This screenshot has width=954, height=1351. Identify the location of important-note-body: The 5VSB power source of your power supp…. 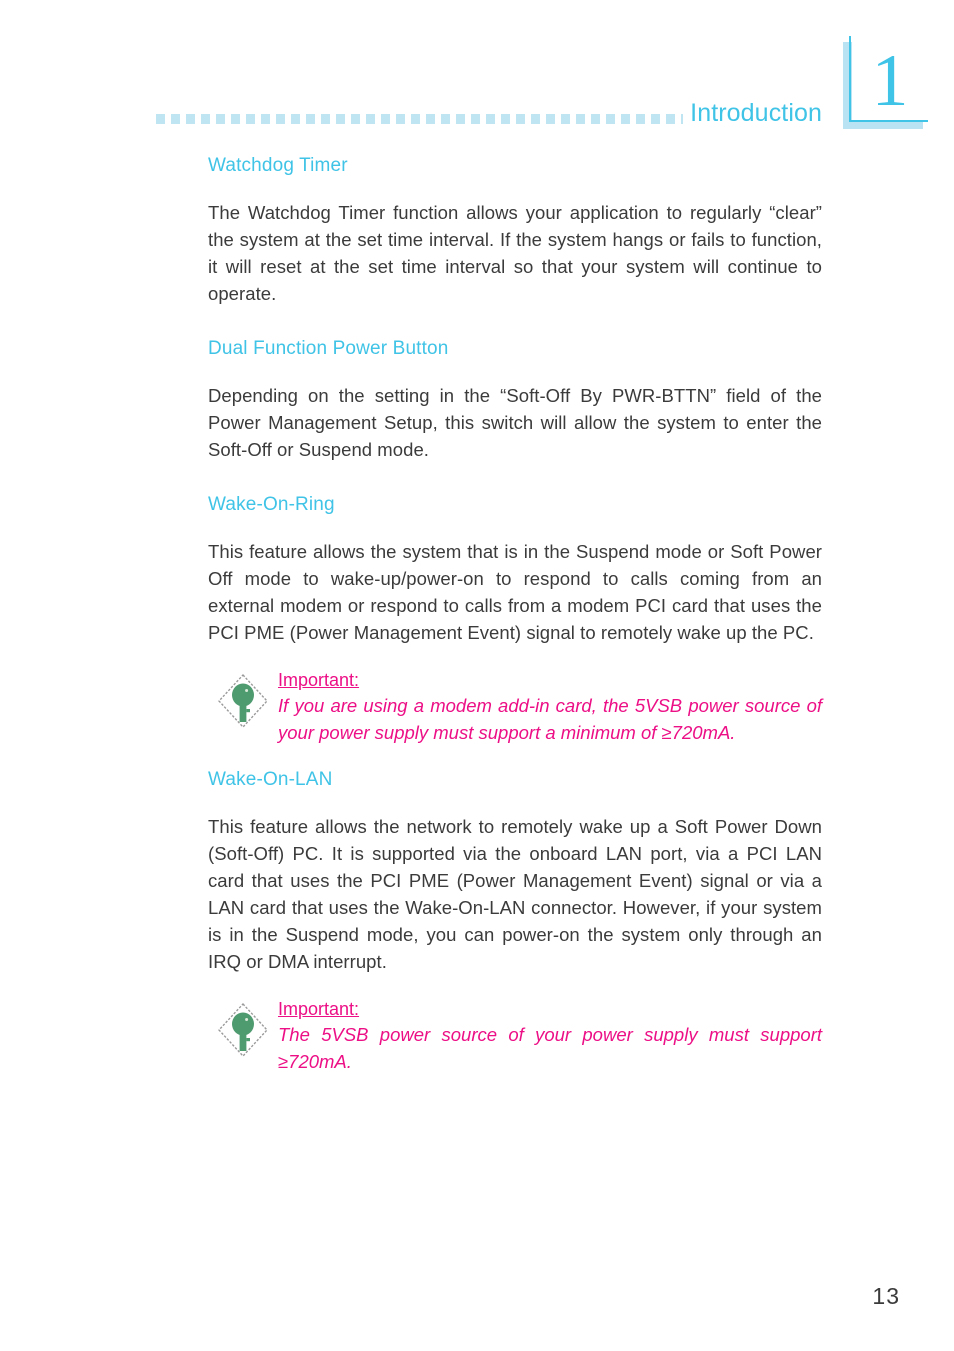
(550, 1048).